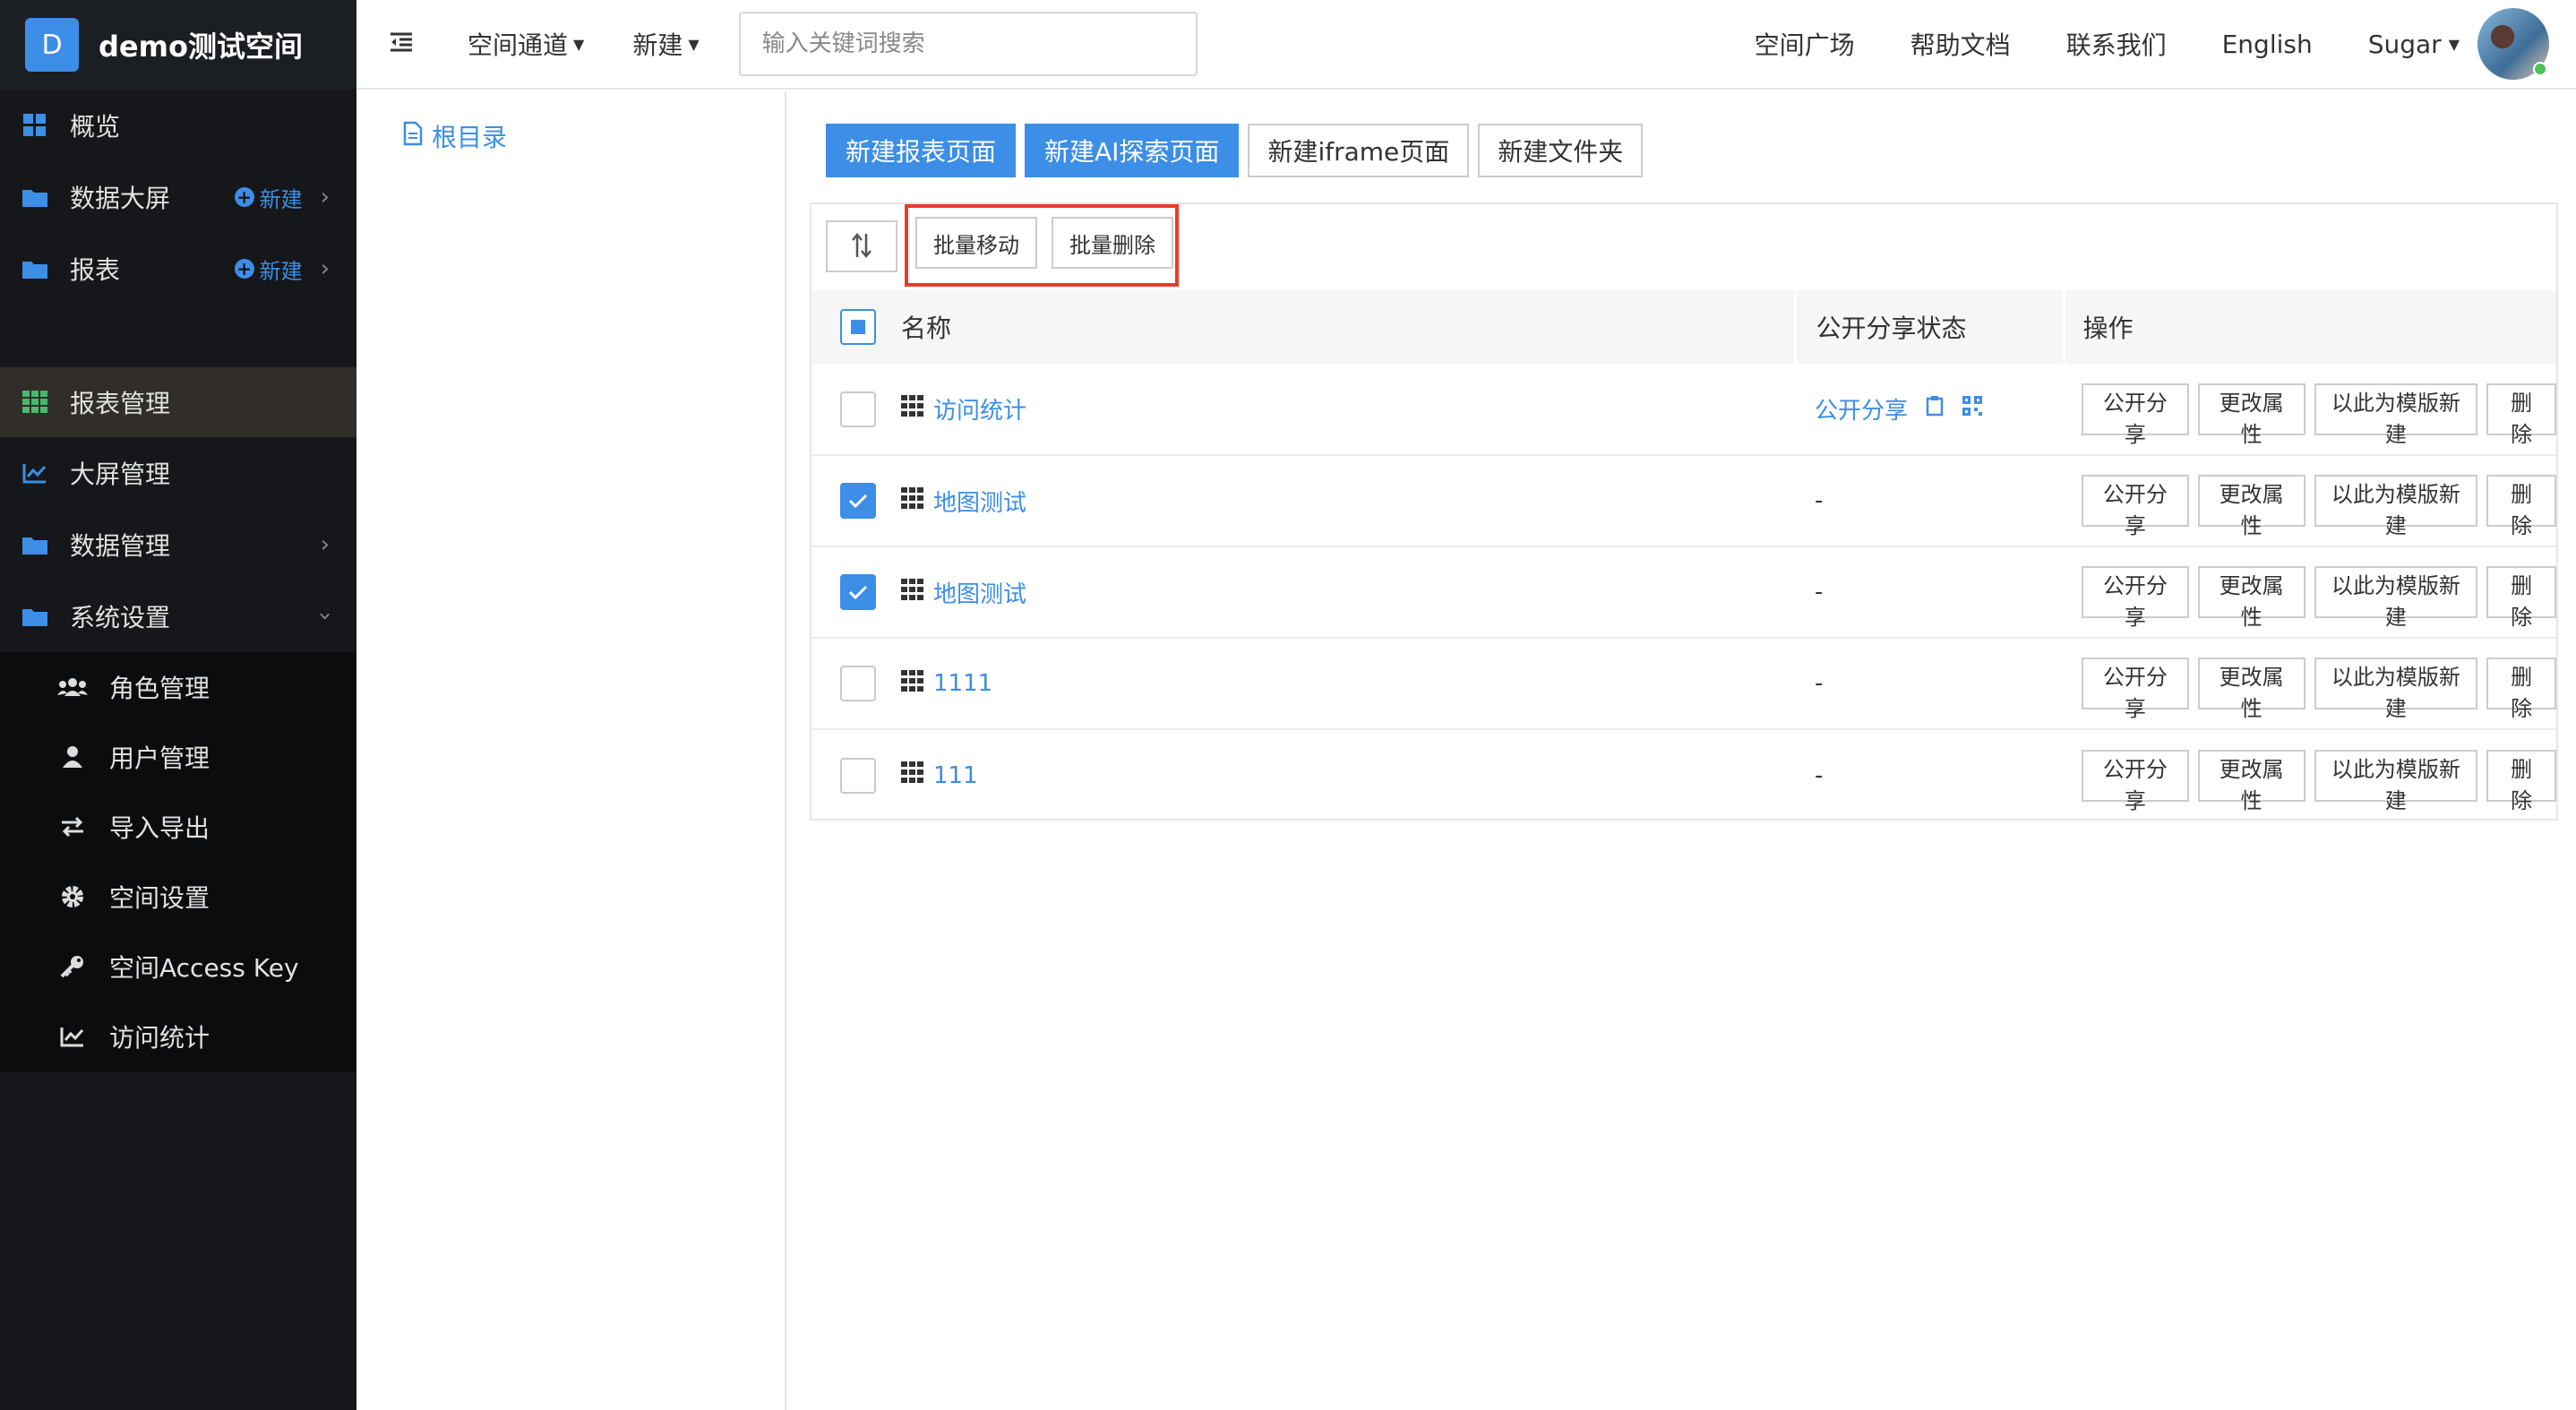 The image size is (2576, 1410). What do you see at coordinates (402, 43) in the screenshot?
I see `collapse-menu-icon` at bounding box center [402, 43].